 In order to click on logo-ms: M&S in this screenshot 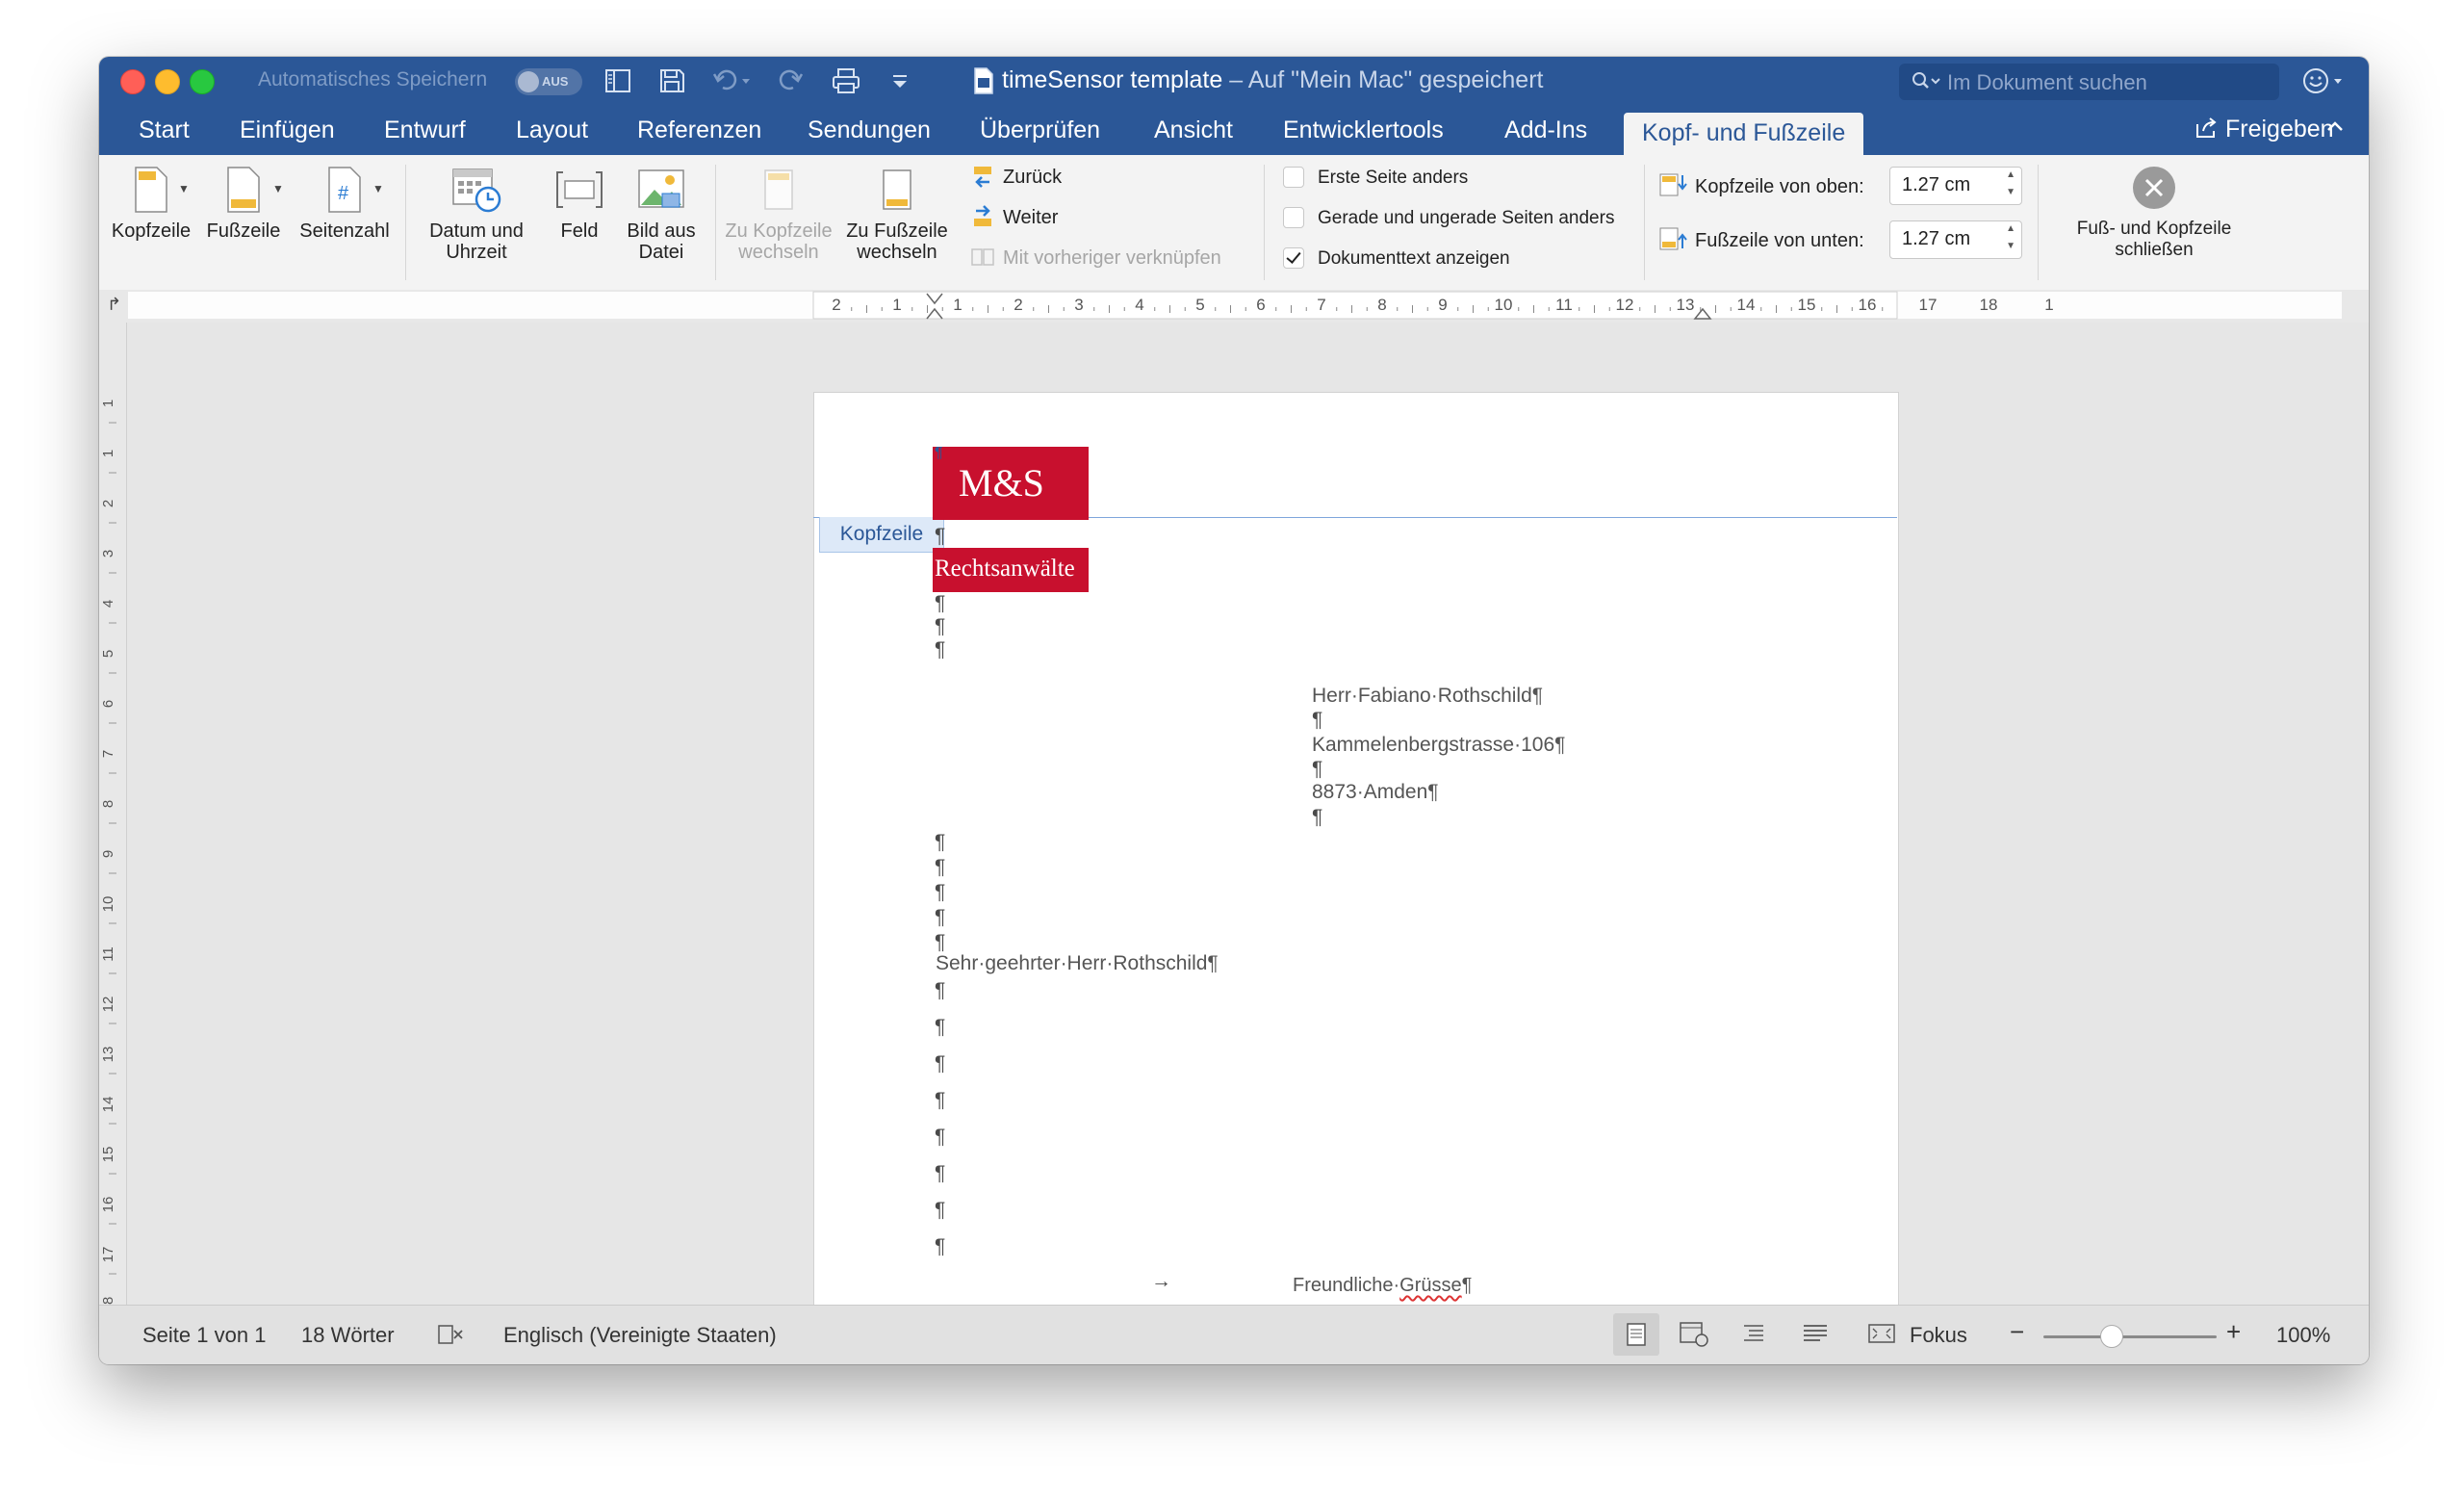, I will do `click(1011, 483)`.